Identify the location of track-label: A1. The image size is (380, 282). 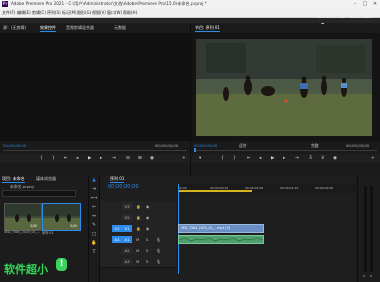
(127, 239).